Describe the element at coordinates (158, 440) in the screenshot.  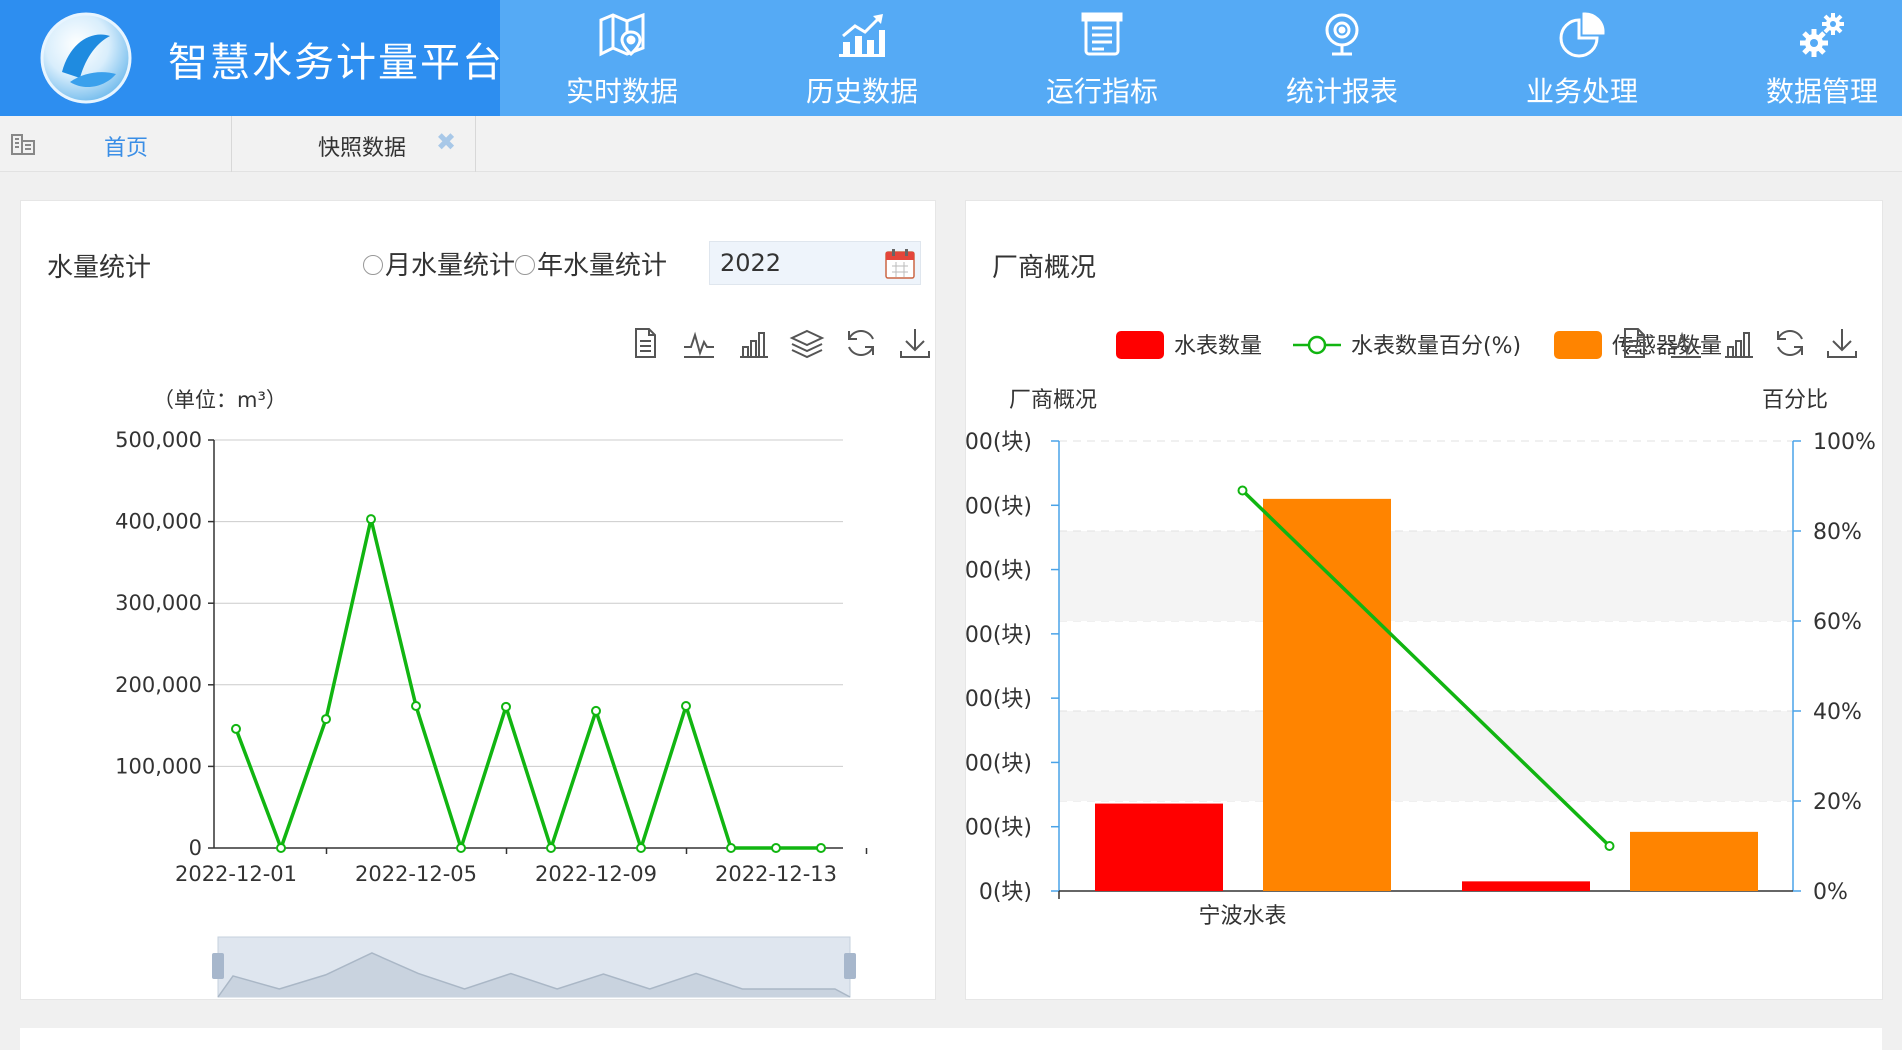
I see `y-tick-label: 500,000` at that location.